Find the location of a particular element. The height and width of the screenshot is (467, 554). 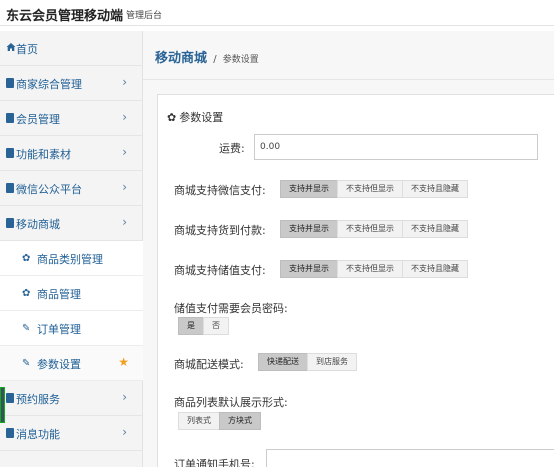

panel-title: ✿ 参数设置 is located at coordinates (195, 117).